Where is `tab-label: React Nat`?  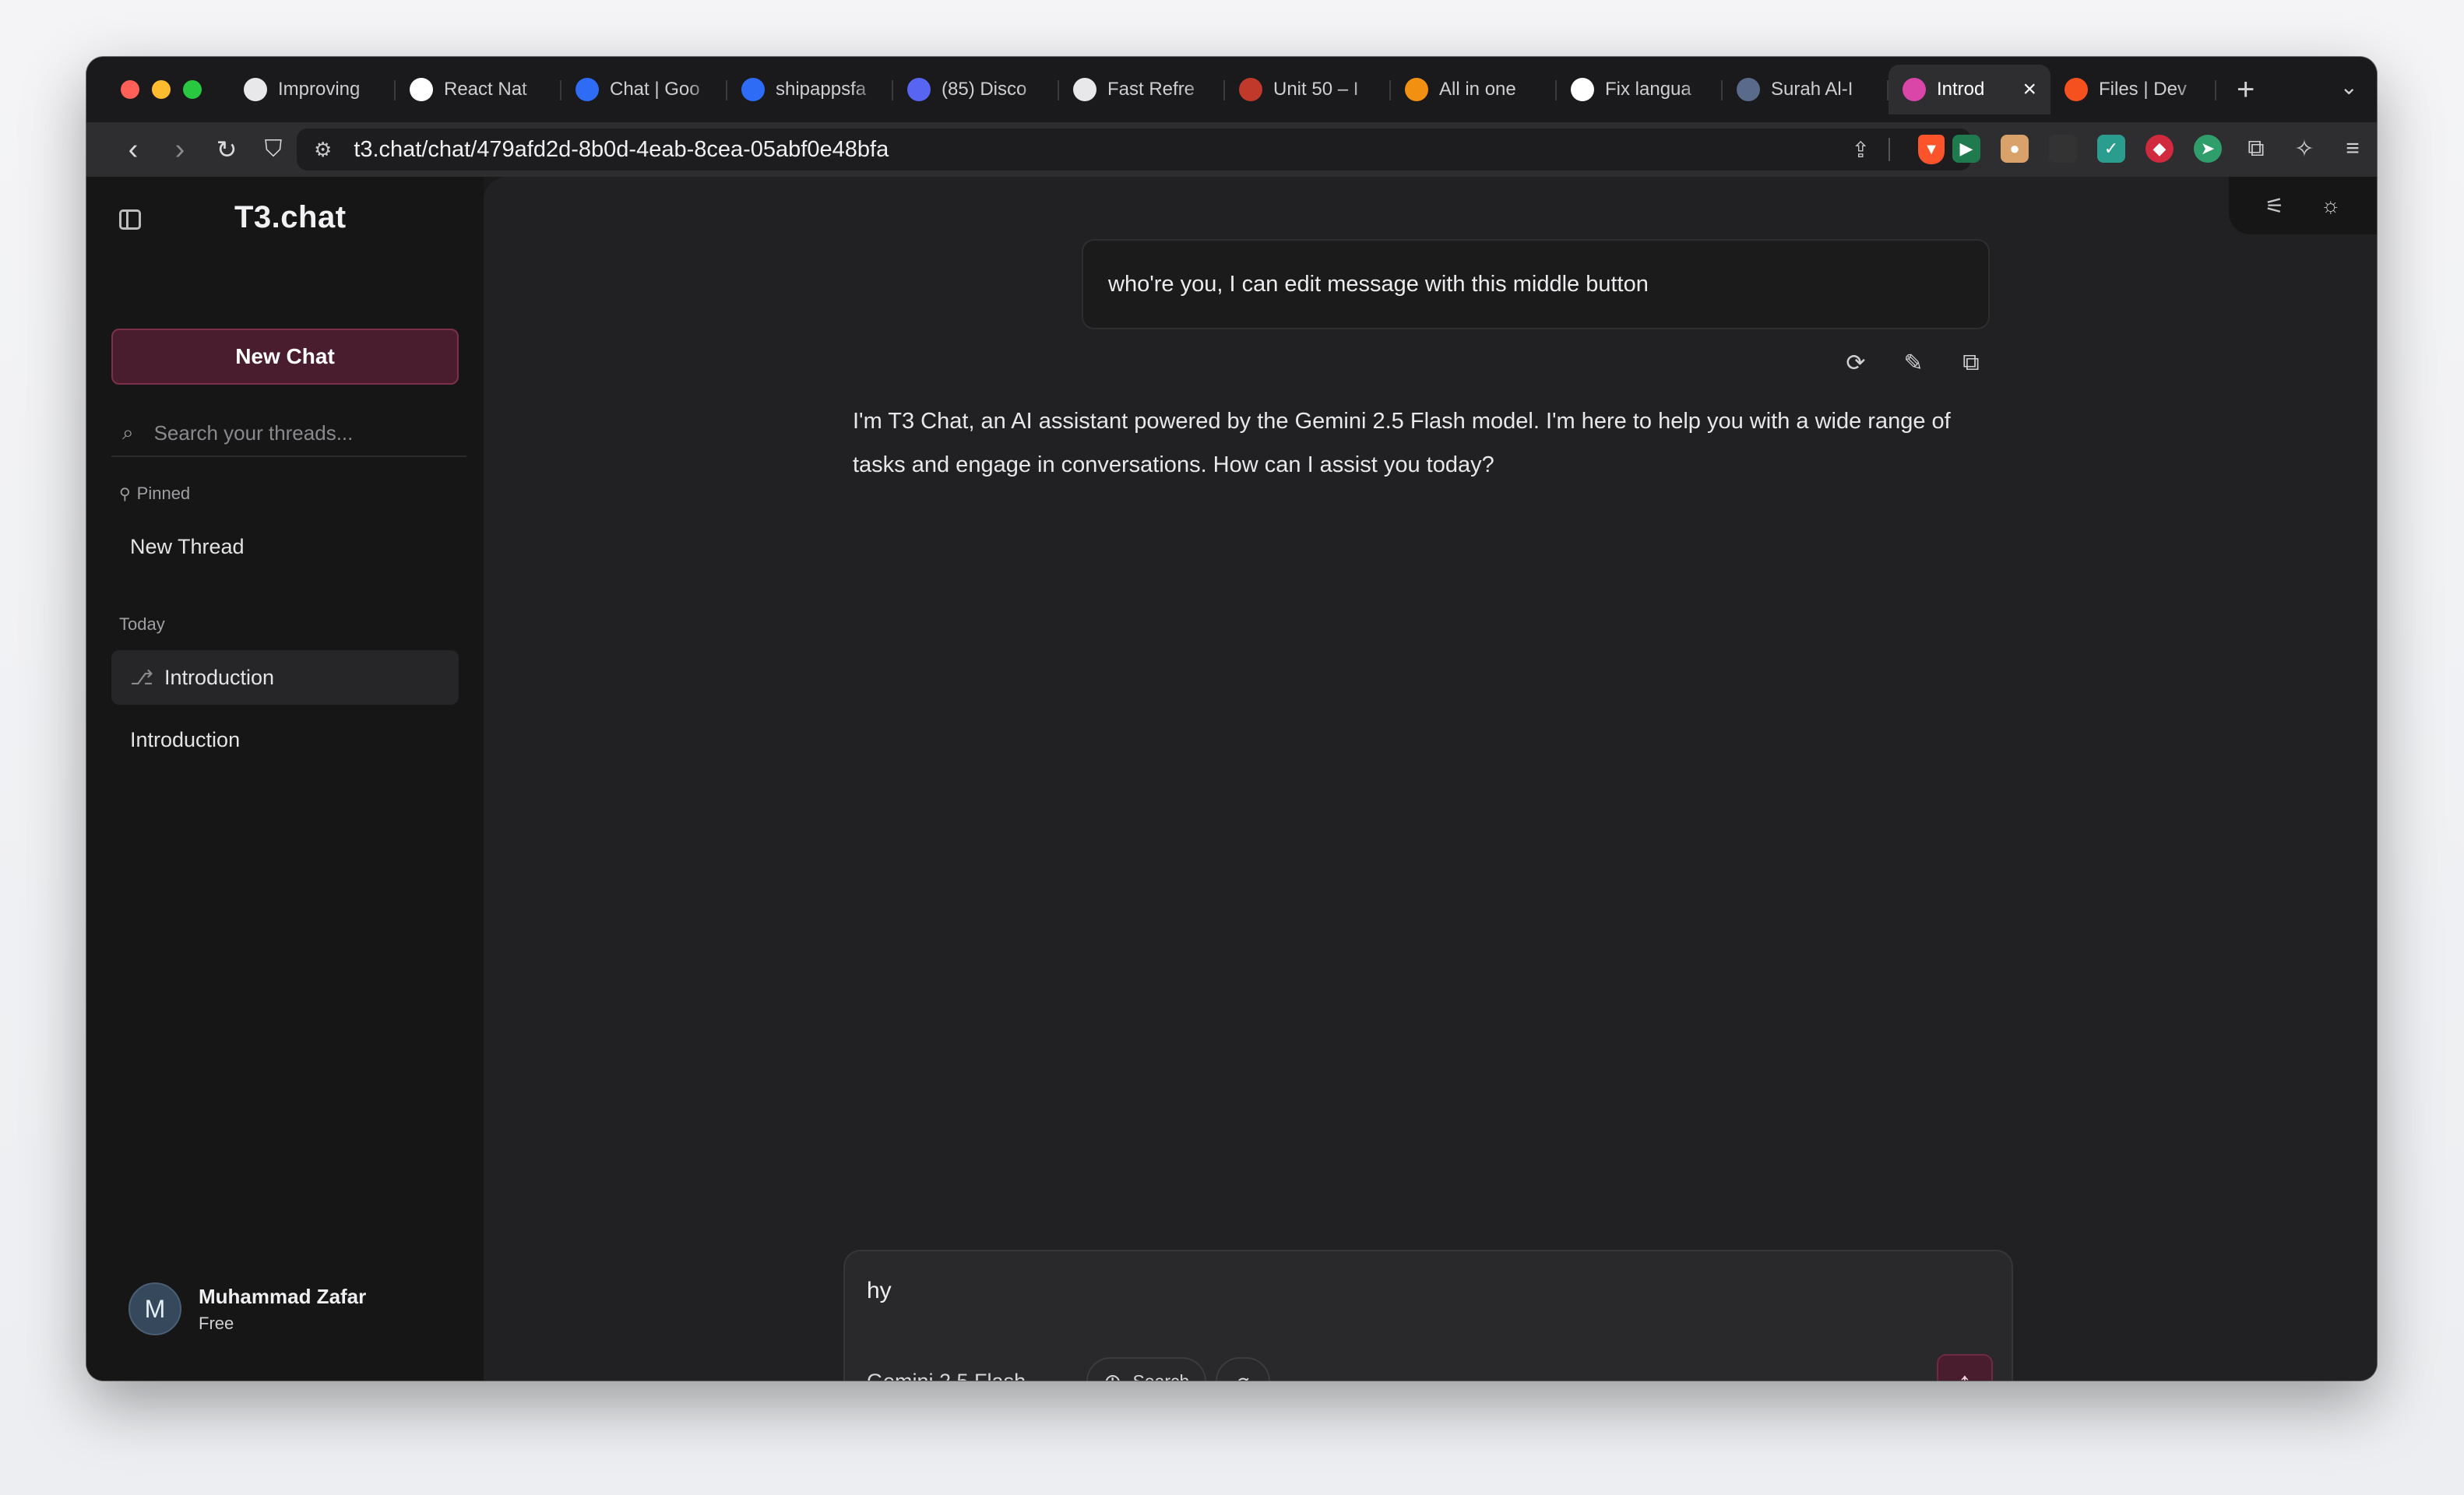
tab-label: React Nat is located at coordinates (485, 90).